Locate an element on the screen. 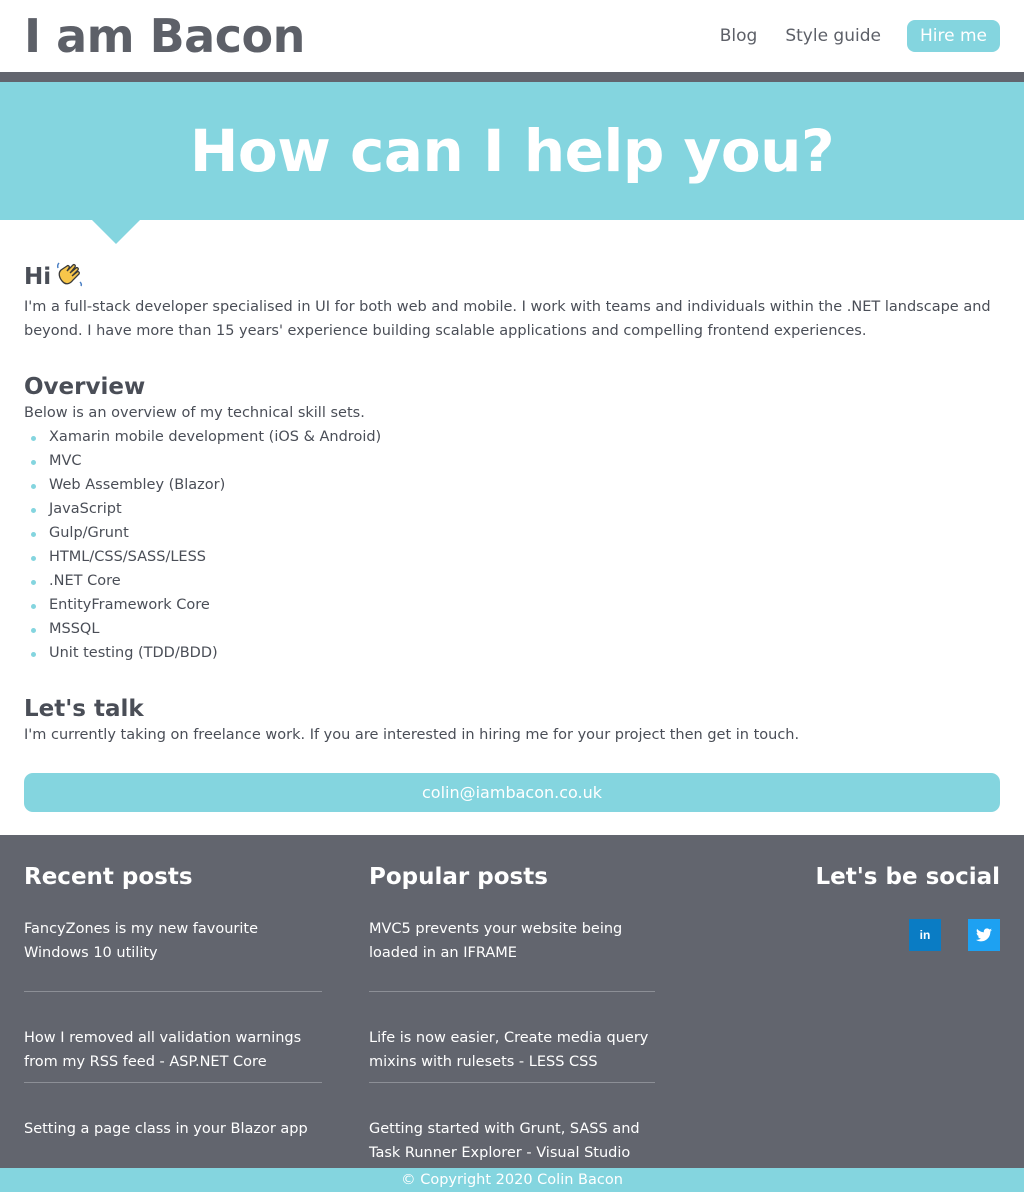  main-nav: Blog Style guide Hire me is located at coordinates (846, 36).